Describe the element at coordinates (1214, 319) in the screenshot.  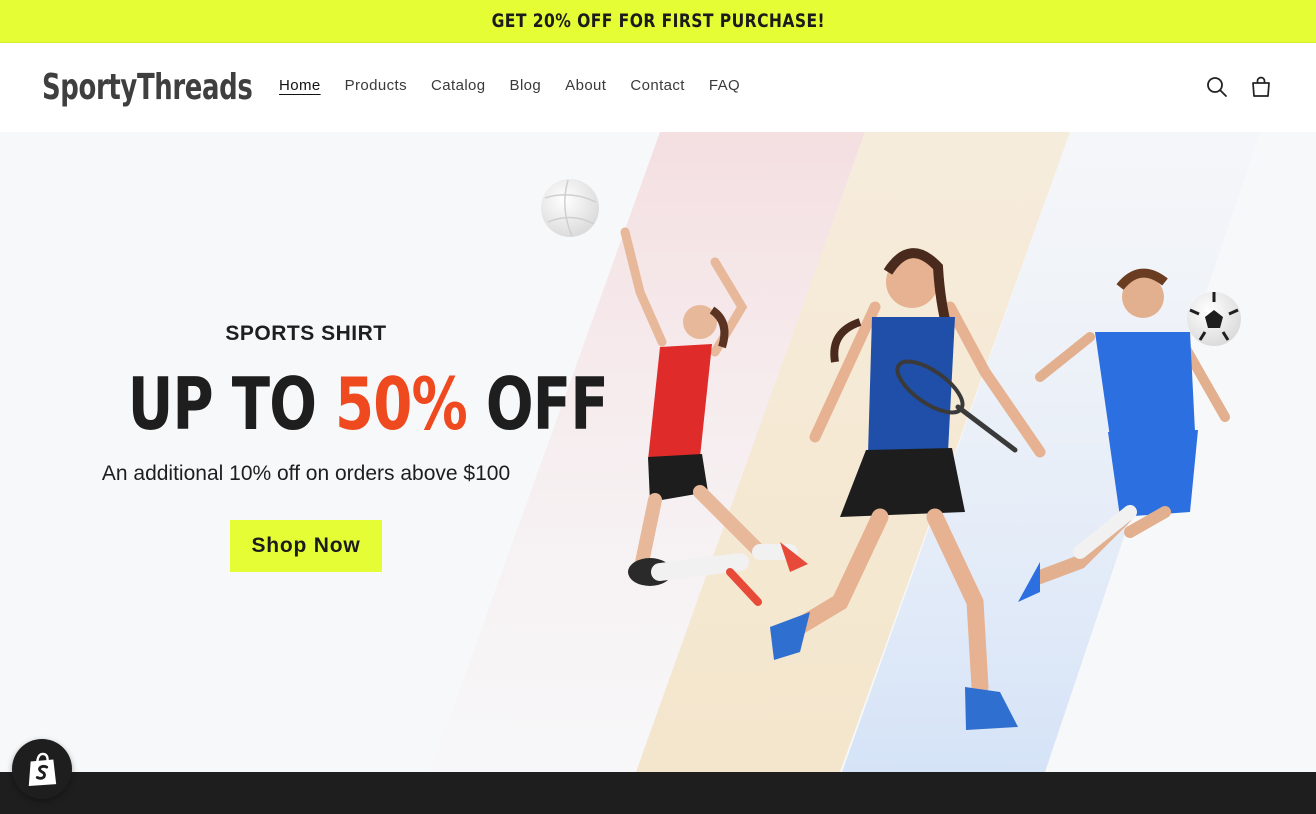
I see `soccer-ball-icon` at that location.